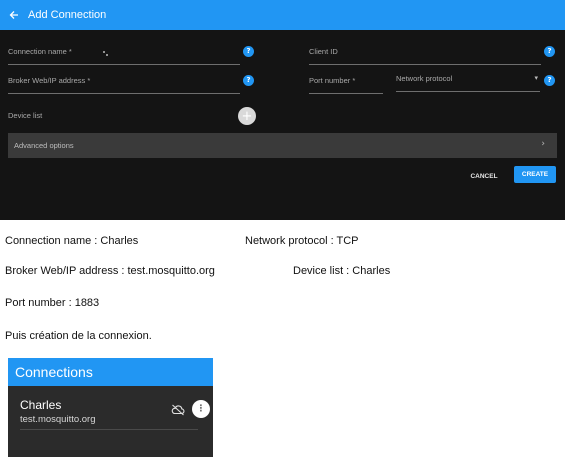  I want to click on connections-title: Connections, so click(54, 372).